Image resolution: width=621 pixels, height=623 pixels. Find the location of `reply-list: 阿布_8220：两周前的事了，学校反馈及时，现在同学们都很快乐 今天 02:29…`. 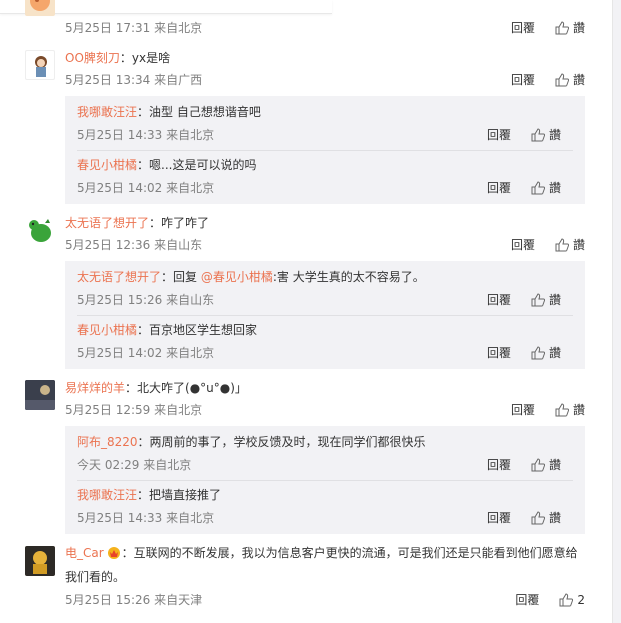

reply-list: 阿布_8220：两周前的事了，学校反馈及时，现在同学们都很快乐 今天 02:29… is located at coordinates (325, 480).